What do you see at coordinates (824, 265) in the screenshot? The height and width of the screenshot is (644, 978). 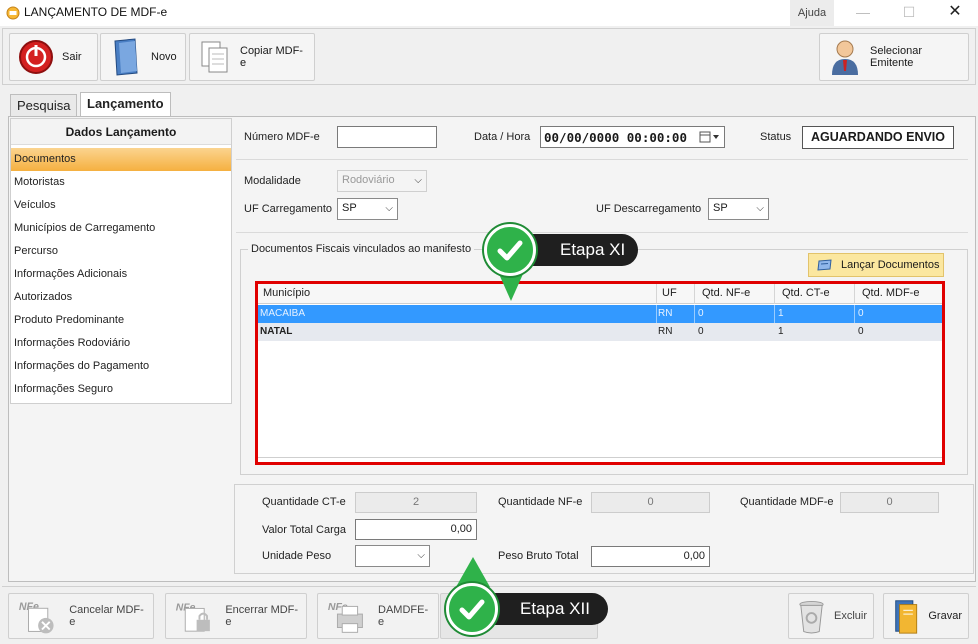 I see `documents-icon` at bounding box center [824, 265].